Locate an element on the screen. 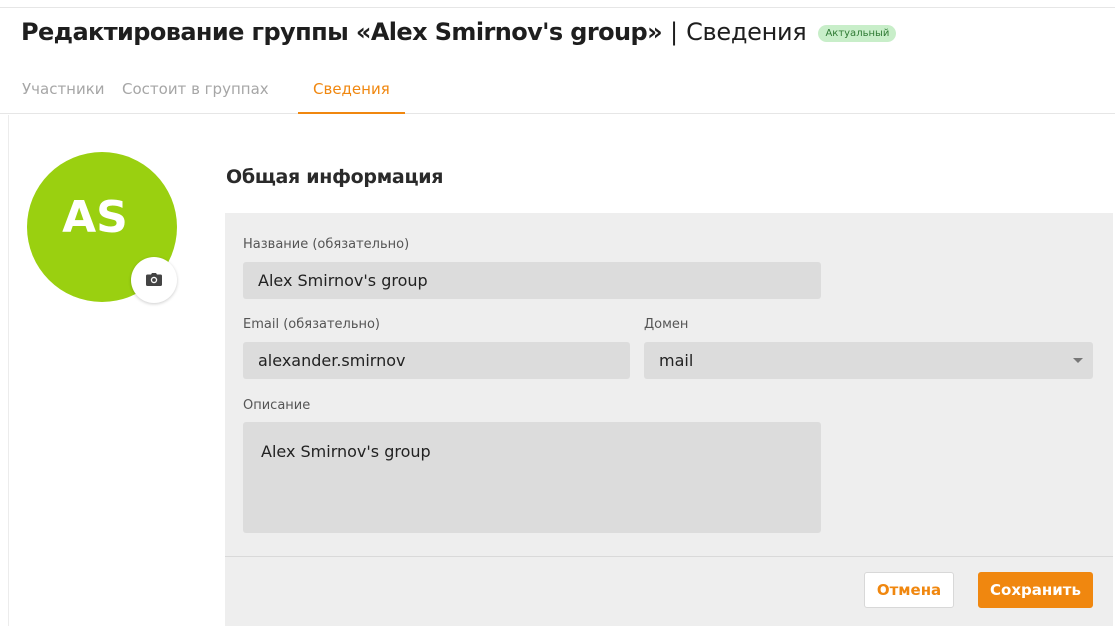 This screenshot has height=626, width=1115. tab-bar: Участники Состоит в группах Сведения is located at coordinates (557, 90).